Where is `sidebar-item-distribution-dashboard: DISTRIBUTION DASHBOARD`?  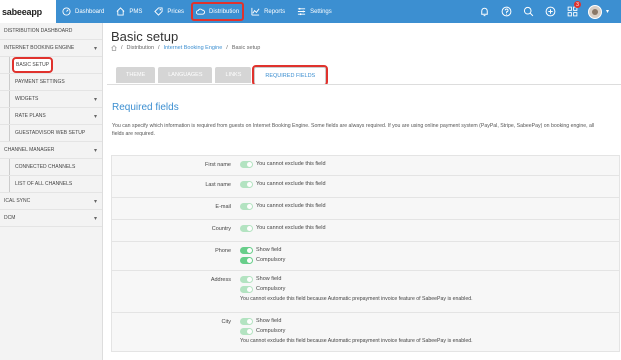
sidebar-item-distribution-dashboard: DISTRIBUTION DASHBOARD is located at coordinates (51, 31).